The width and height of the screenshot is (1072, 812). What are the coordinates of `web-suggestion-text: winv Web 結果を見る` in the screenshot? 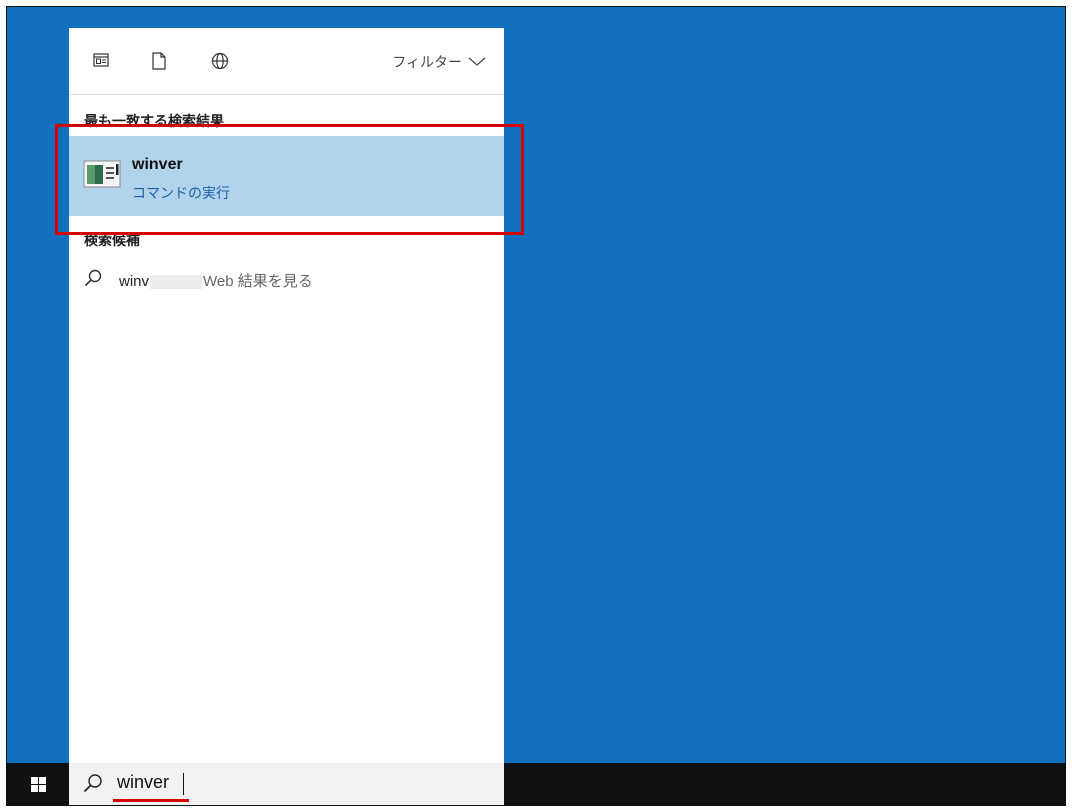 It's located at (216, 280).